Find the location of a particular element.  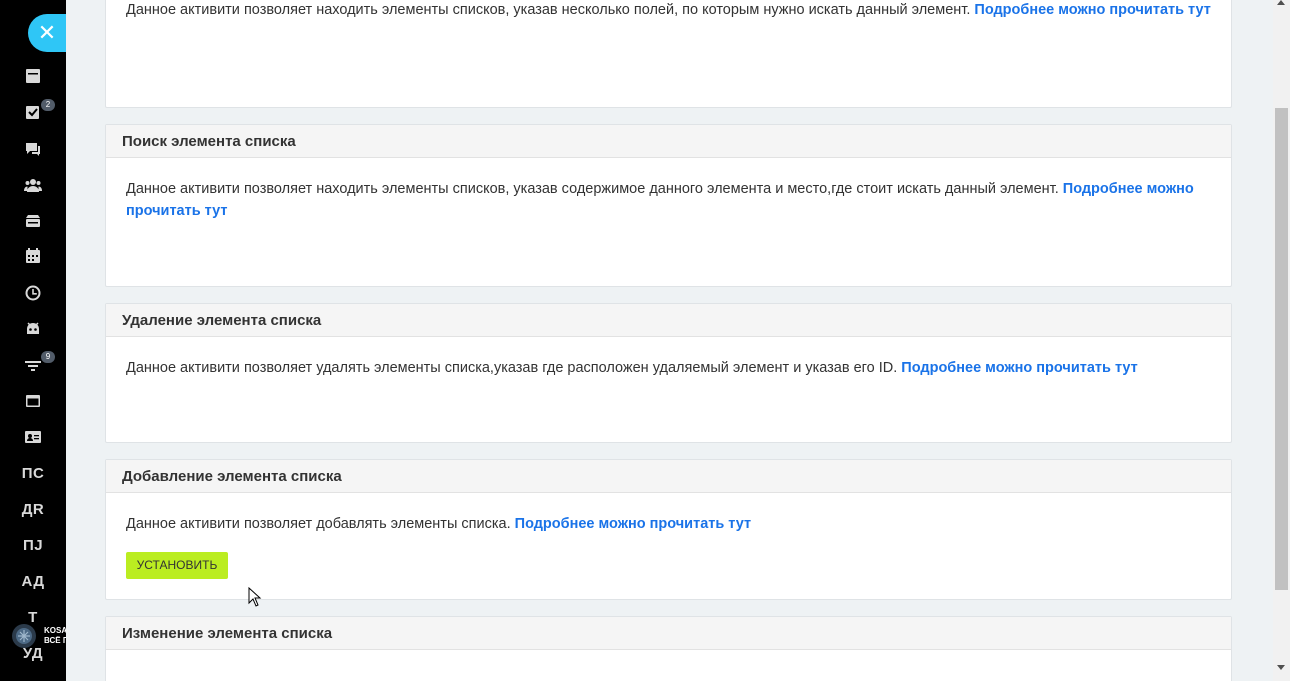

scroll-thumb is located at coordinates (1281, 349).